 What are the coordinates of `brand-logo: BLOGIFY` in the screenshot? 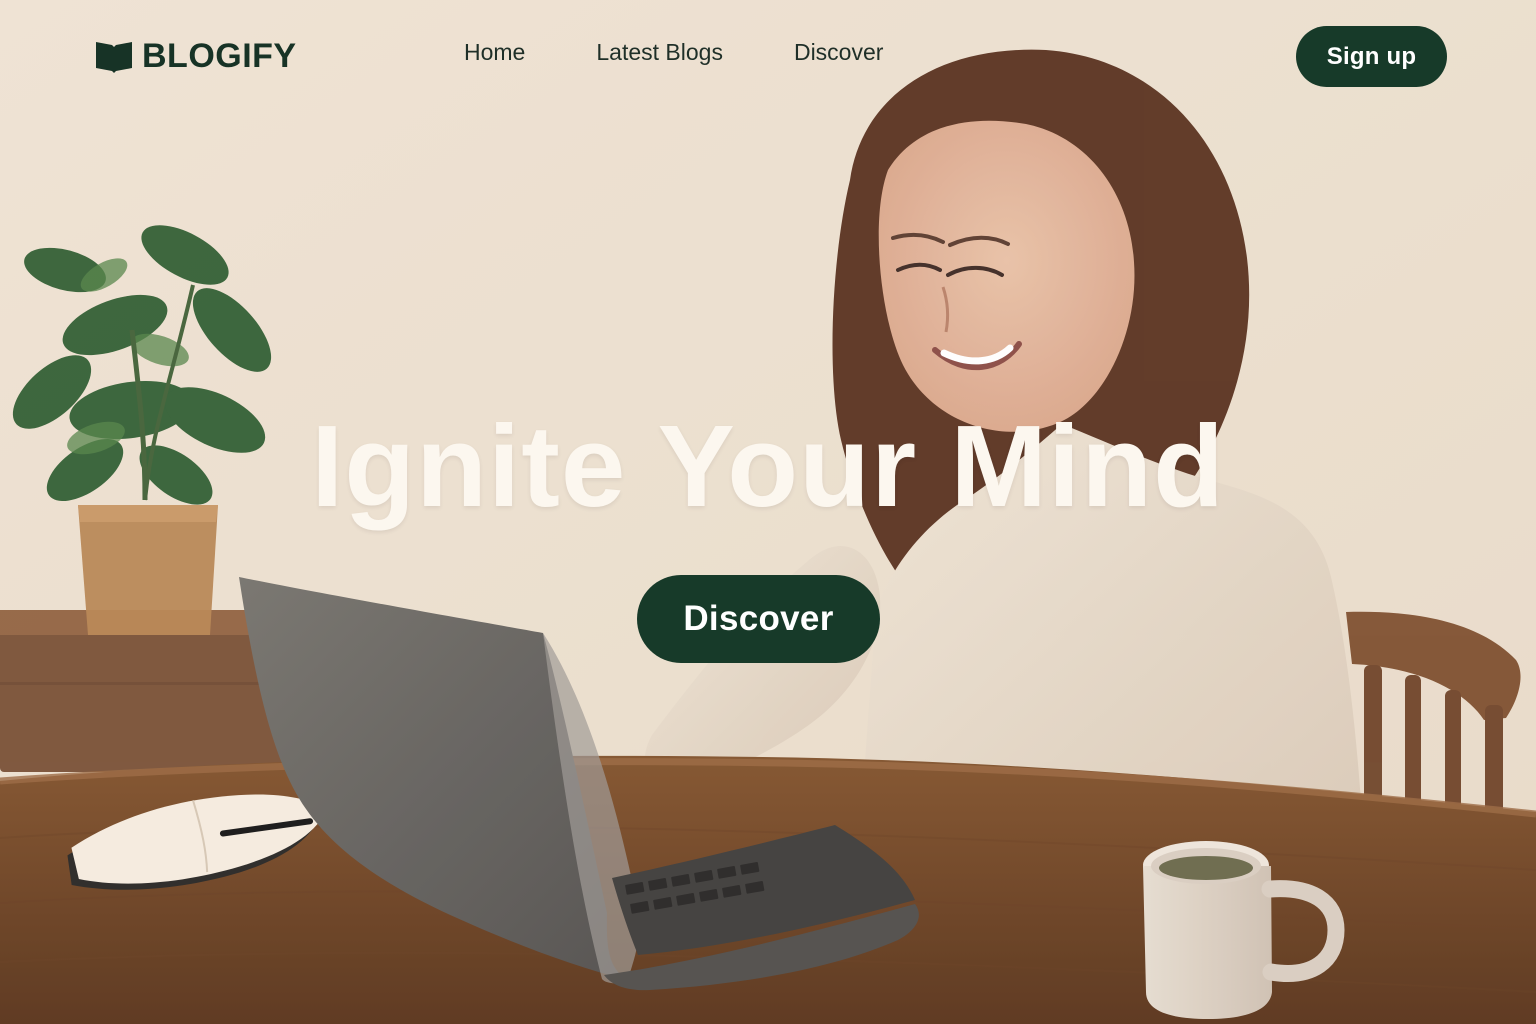 It's located at (195, 56).